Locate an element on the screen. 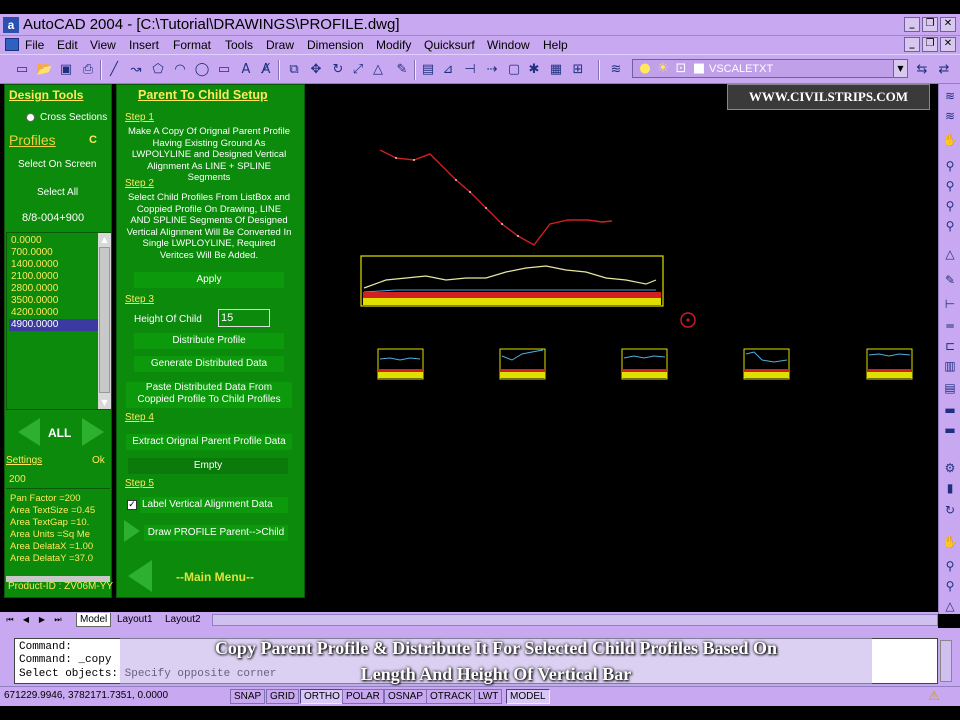 The image size is (960, 720). save-icon: ▣ is located at coordinates (66, 70).